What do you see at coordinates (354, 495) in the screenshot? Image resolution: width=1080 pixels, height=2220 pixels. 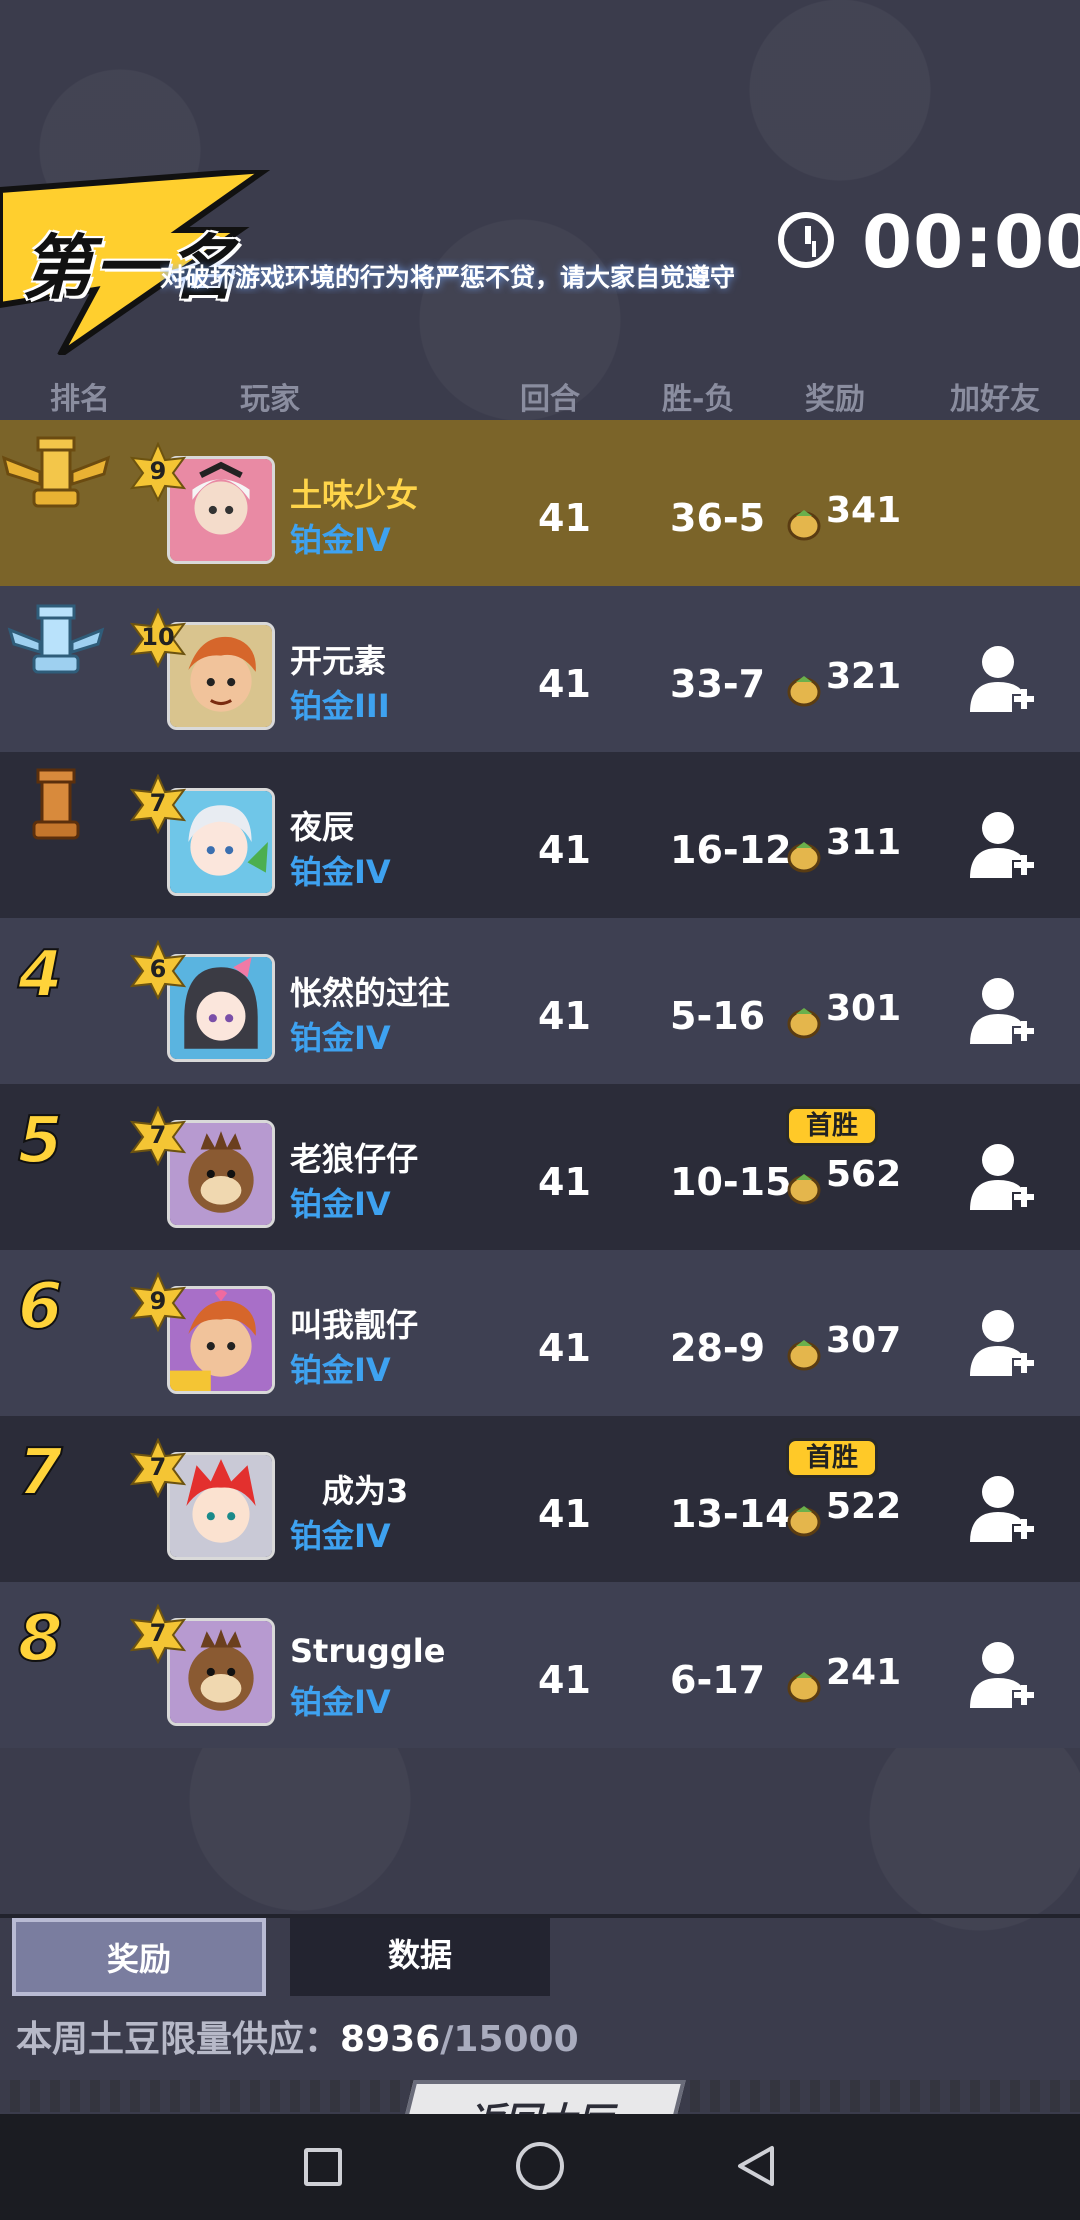 I see `player-name: 土味少女` at bounding box center [354, 495].